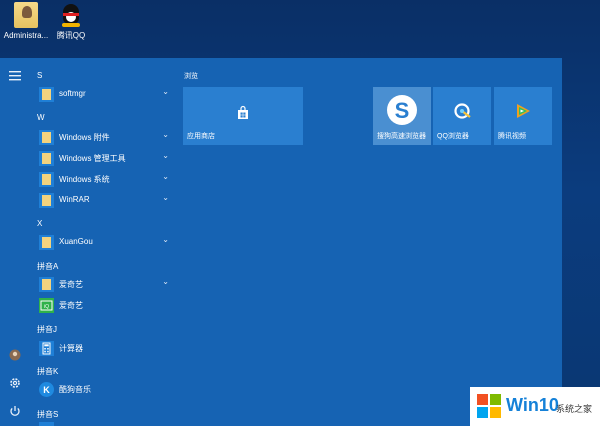  Describe the element at coordinates (105, 94) in the screenshot. I see `list-item: softmgr ⌄` at that location.